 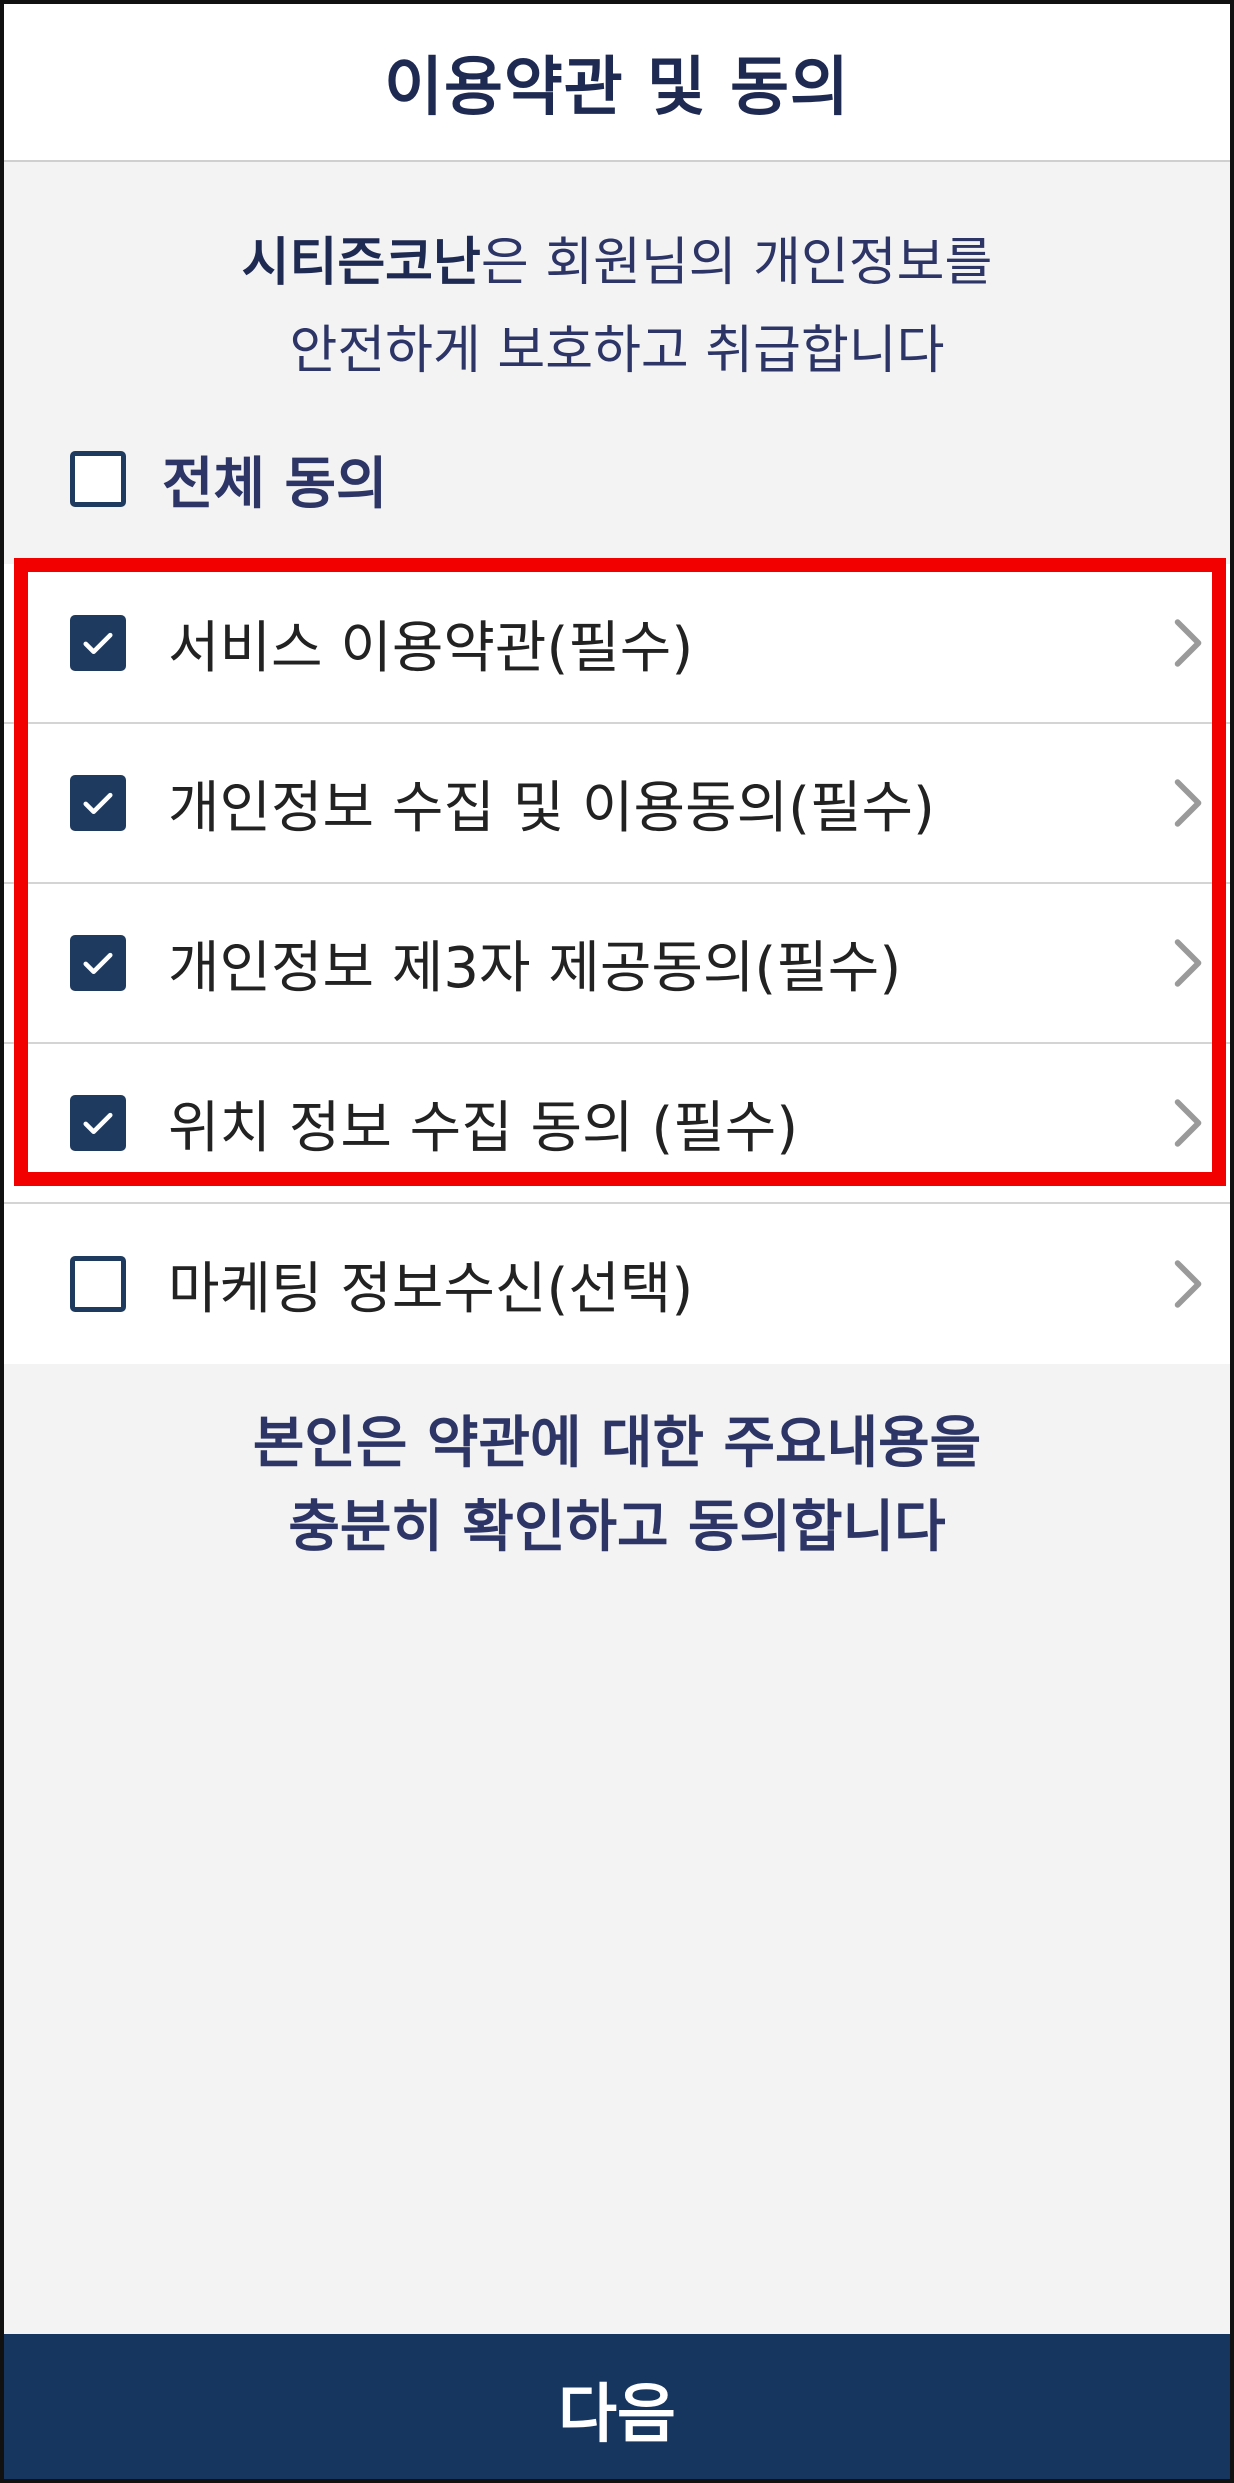 I want to click on check-all-row: 전체 동의, so click(x=229, y=480).